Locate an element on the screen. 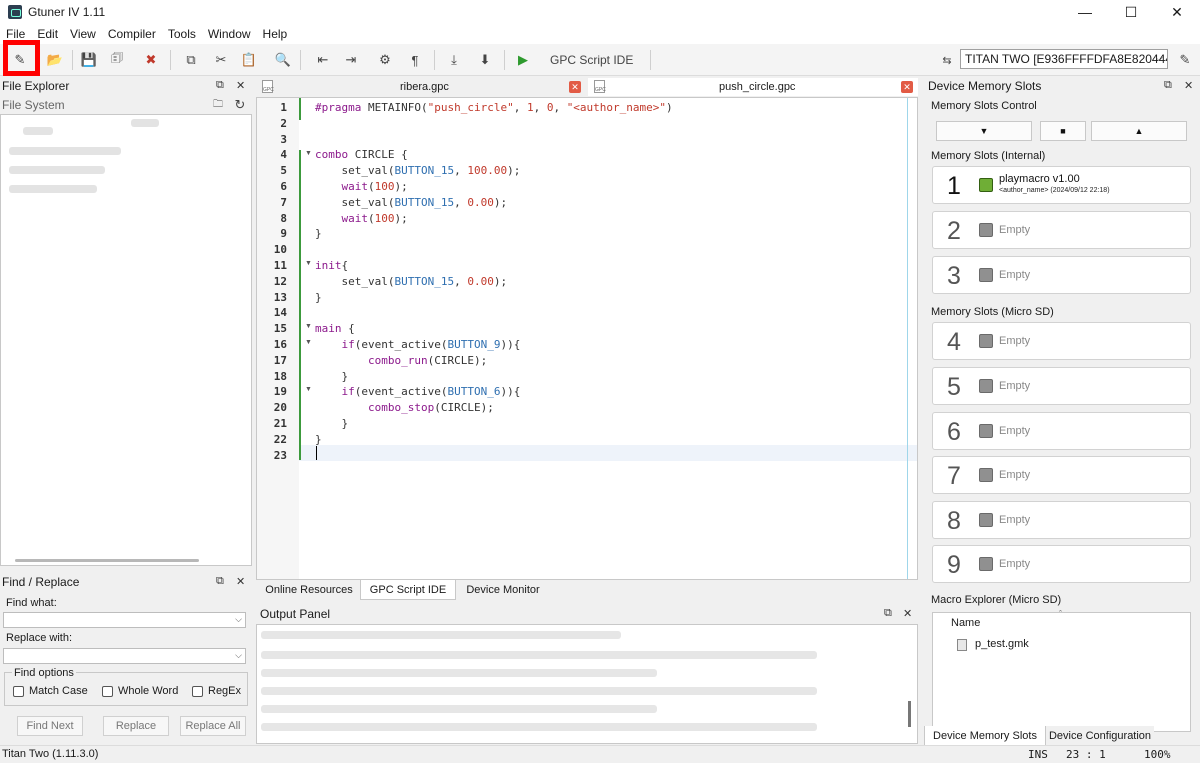 Image resolution: width=1200 pixels, height=763 pixels. vertical-scrollbar is located at coordinates (909, 714).